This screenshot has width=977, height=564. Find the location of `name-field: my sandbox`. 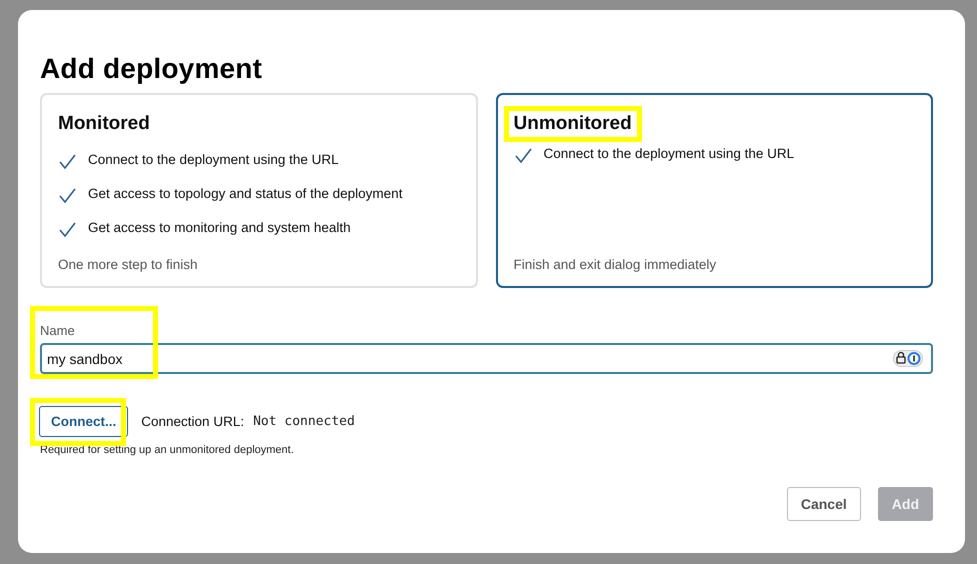

name-field: my sandbox is located at coordinates (486, 358).